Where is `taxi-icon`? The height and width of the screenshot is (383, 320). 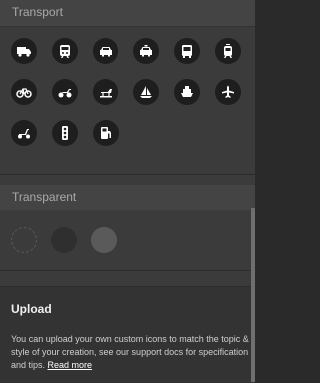 taxi-icon is located at coordinates (146, 51).